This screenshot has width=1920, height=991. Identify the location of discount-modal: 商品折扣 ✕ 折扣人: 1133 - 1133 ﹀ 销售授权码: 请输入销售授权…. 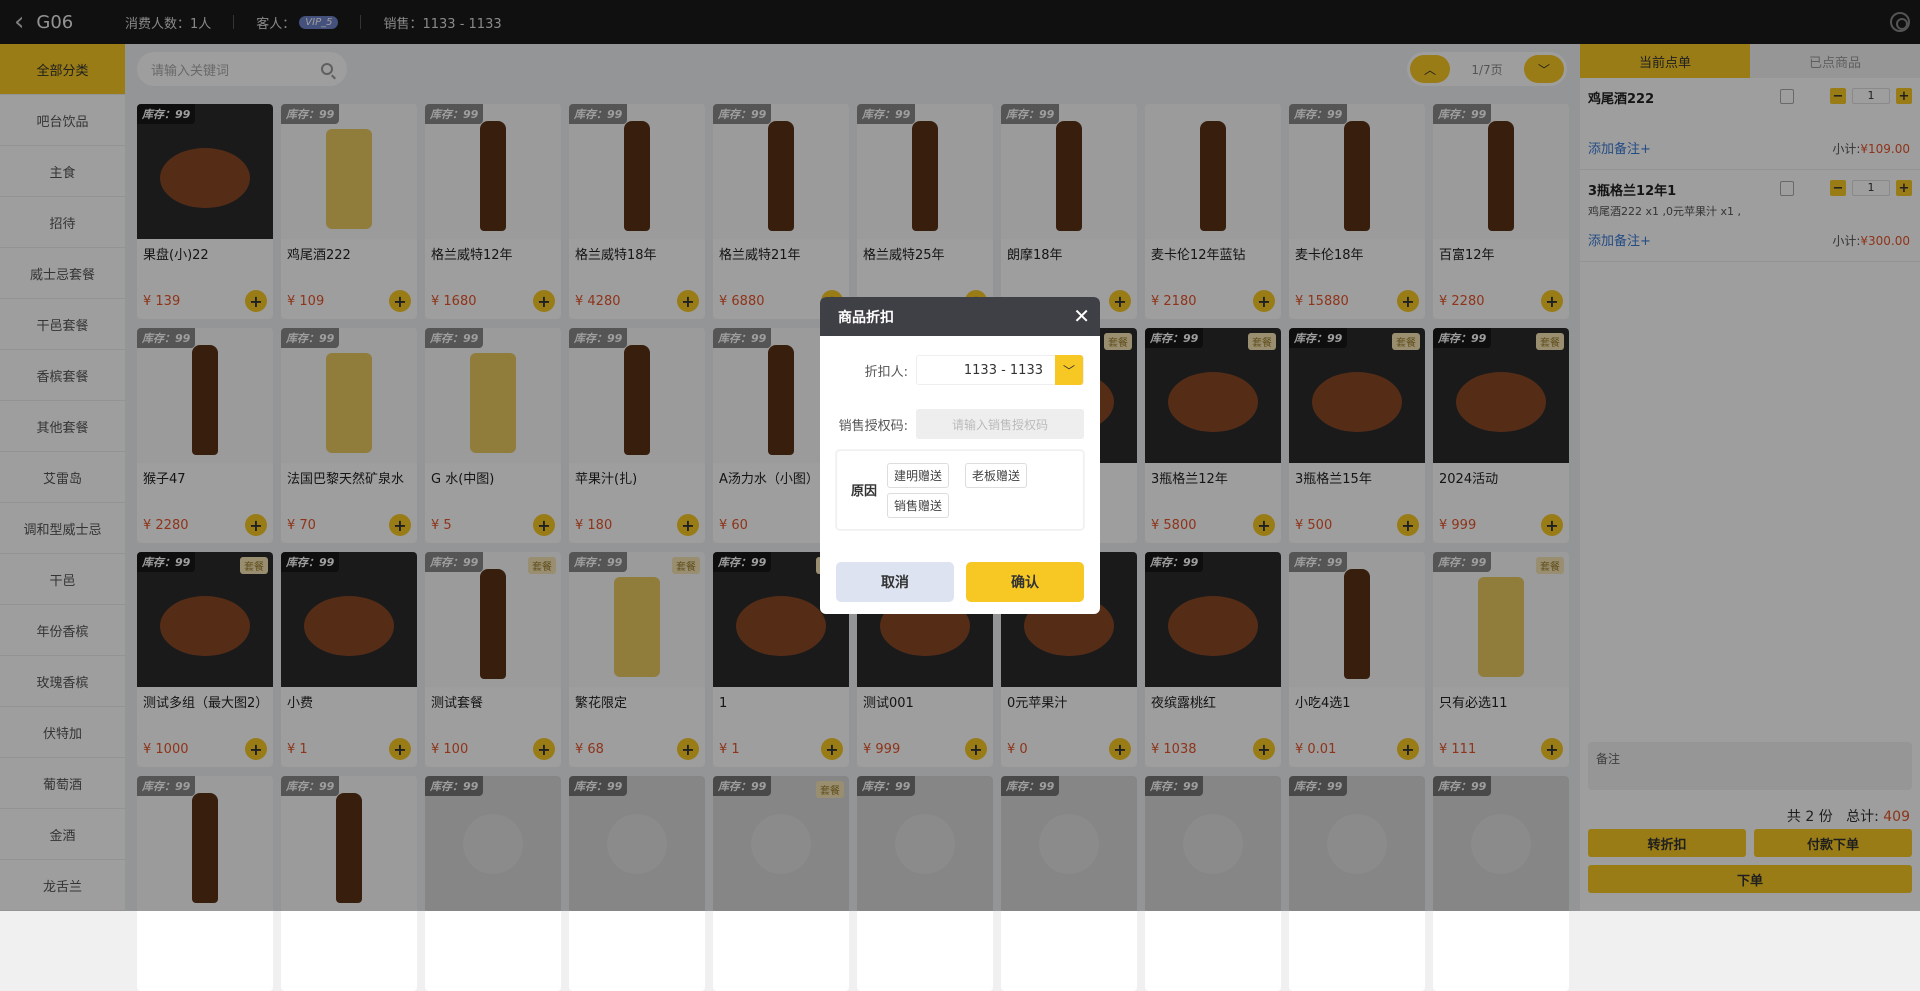
(960, 455).